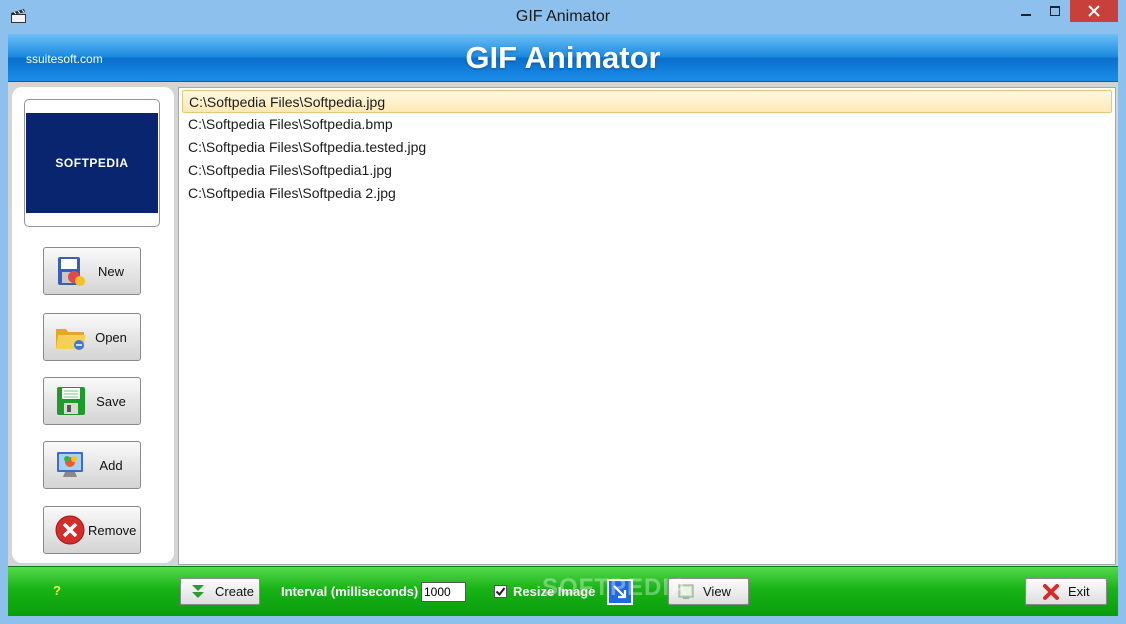  I want to click on add-button-label: Add, so click(111, 465).